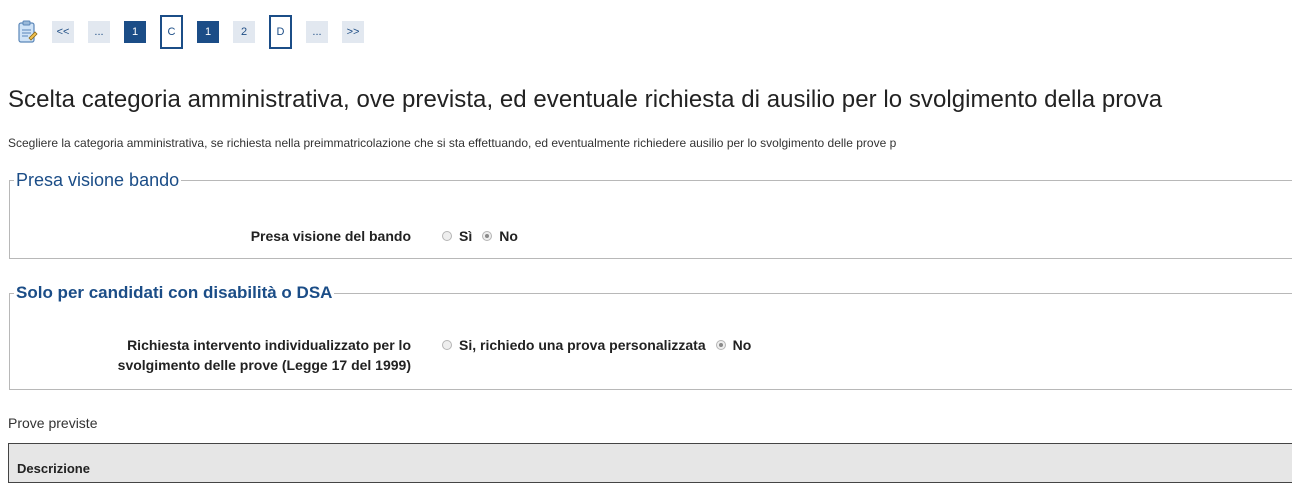  What do you see at coordinates (63, 32) in the screenshot?
I see `step-first-button: <<` at bounding box center [63, 32].